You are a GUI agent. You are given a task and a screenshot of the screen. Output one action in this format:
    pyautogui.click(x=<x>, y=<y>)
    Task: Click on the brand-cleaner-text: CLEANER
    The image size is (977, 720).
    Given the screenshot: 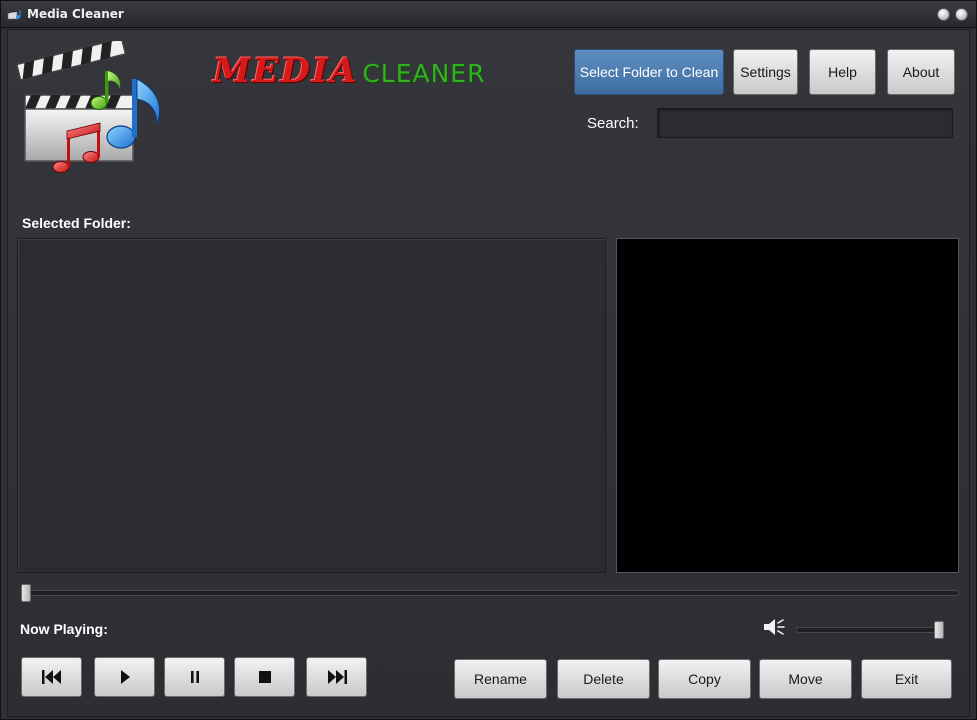 What is the action you would take?
    pyautogui.click(x=424, y=73)
    